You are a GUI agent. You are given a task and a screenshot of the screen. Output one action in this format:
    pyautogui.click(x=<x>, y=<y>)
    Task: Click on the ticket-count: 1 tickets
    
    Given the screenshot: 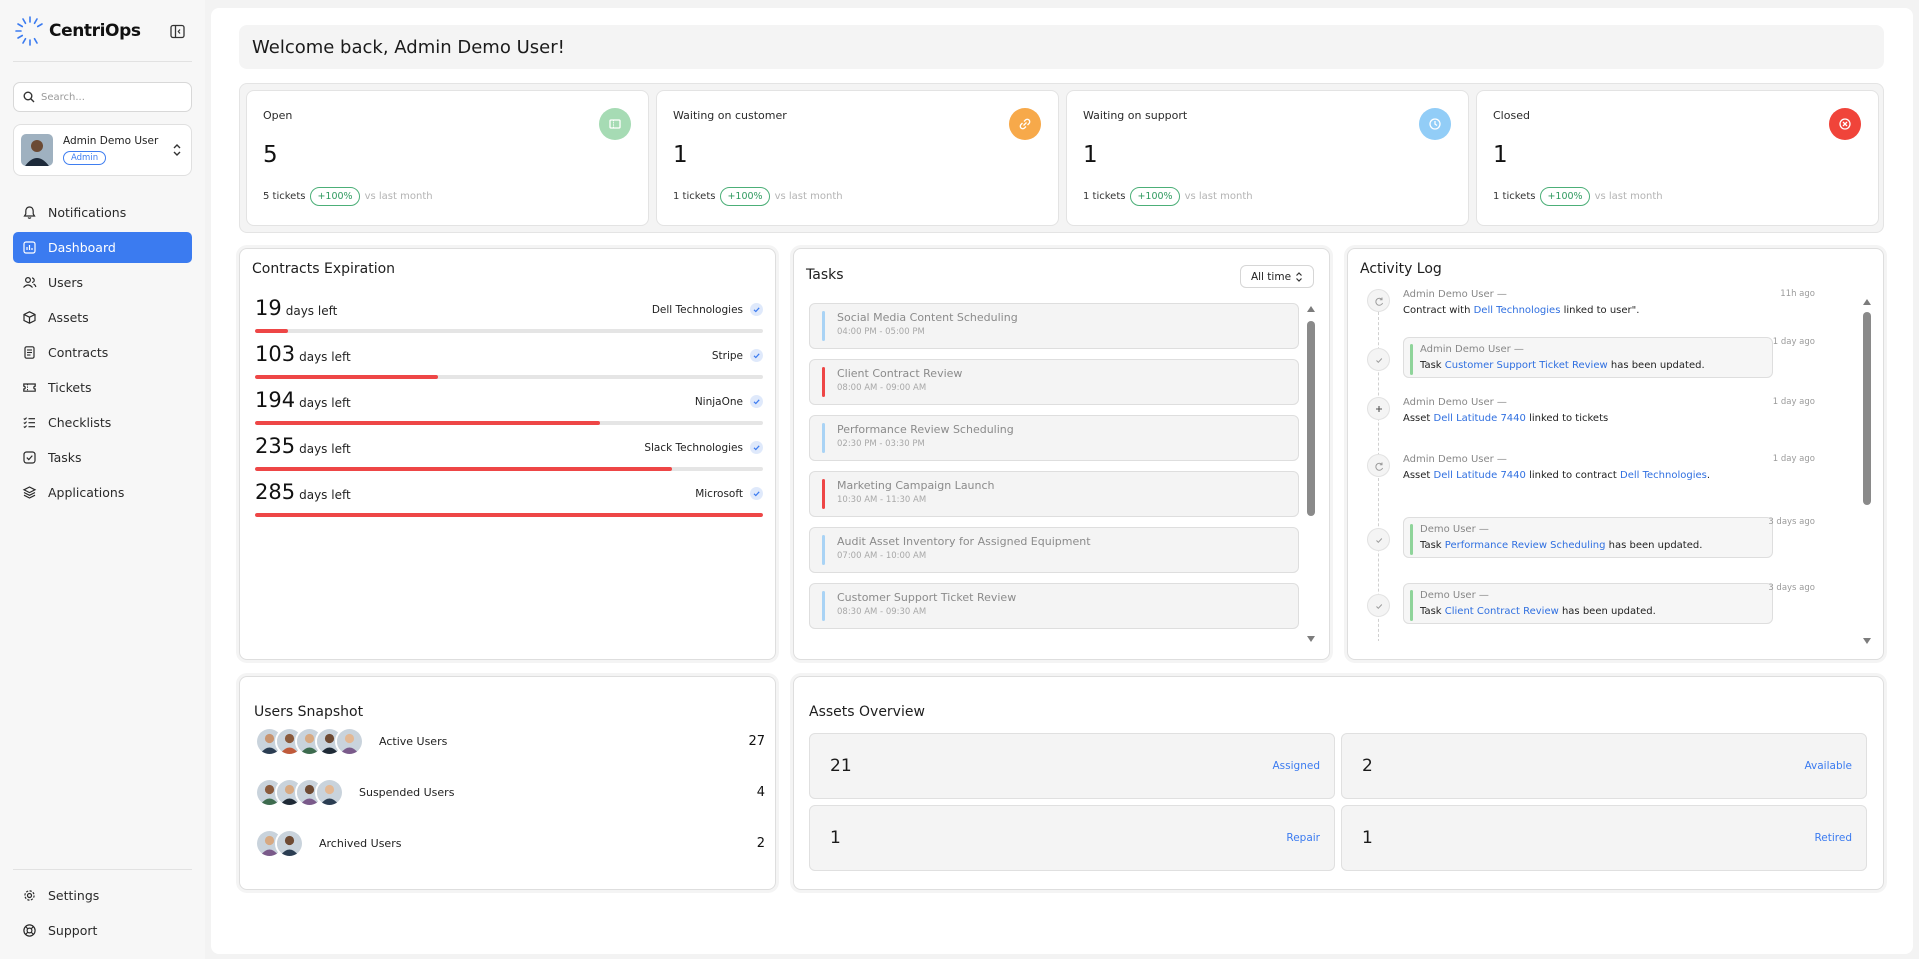 What is the action you would take?
    pyautogui.click(x=1104, y=196)
    